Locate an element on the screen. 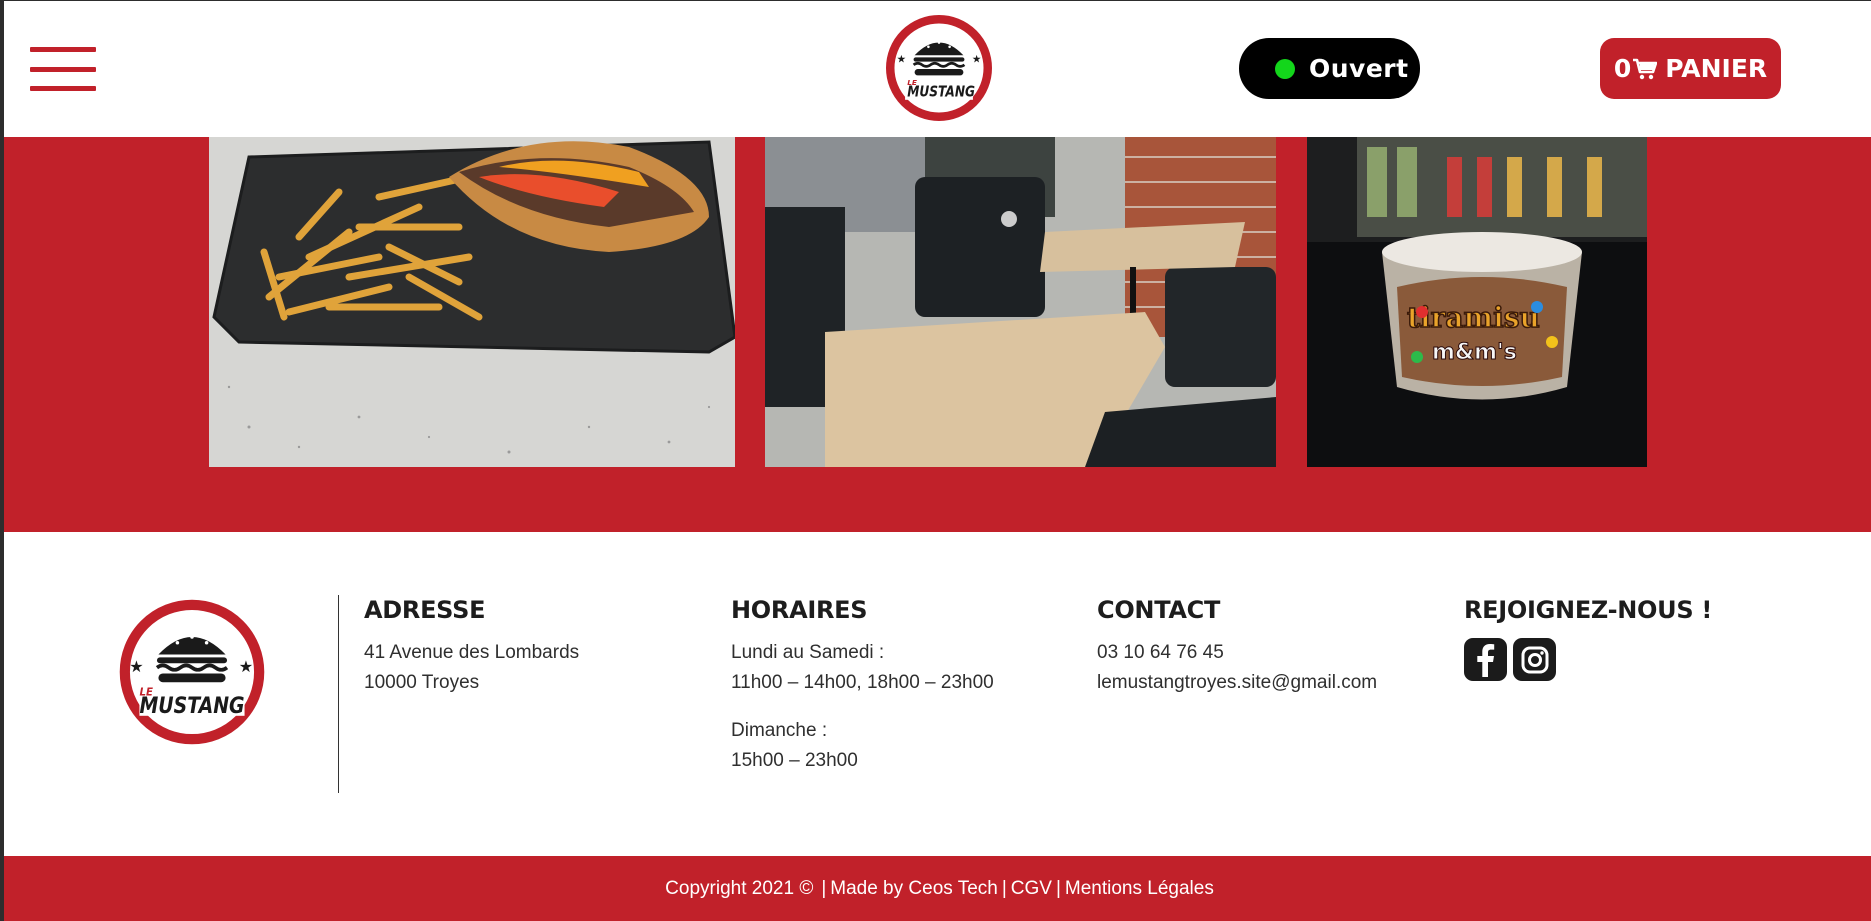 This screenshot has height=921, width=1871. hamburger-menu-icon is located at coordinates (63, 69).